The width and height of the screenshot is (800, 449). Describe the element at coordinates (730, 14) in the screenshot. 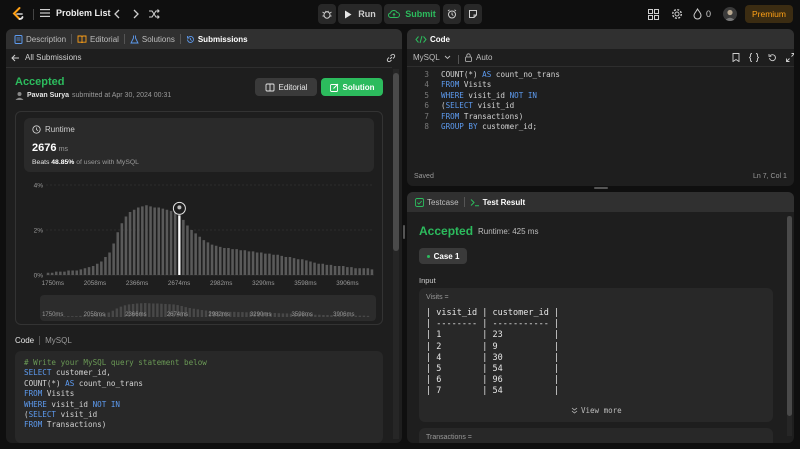

I see `avatar` at that location.